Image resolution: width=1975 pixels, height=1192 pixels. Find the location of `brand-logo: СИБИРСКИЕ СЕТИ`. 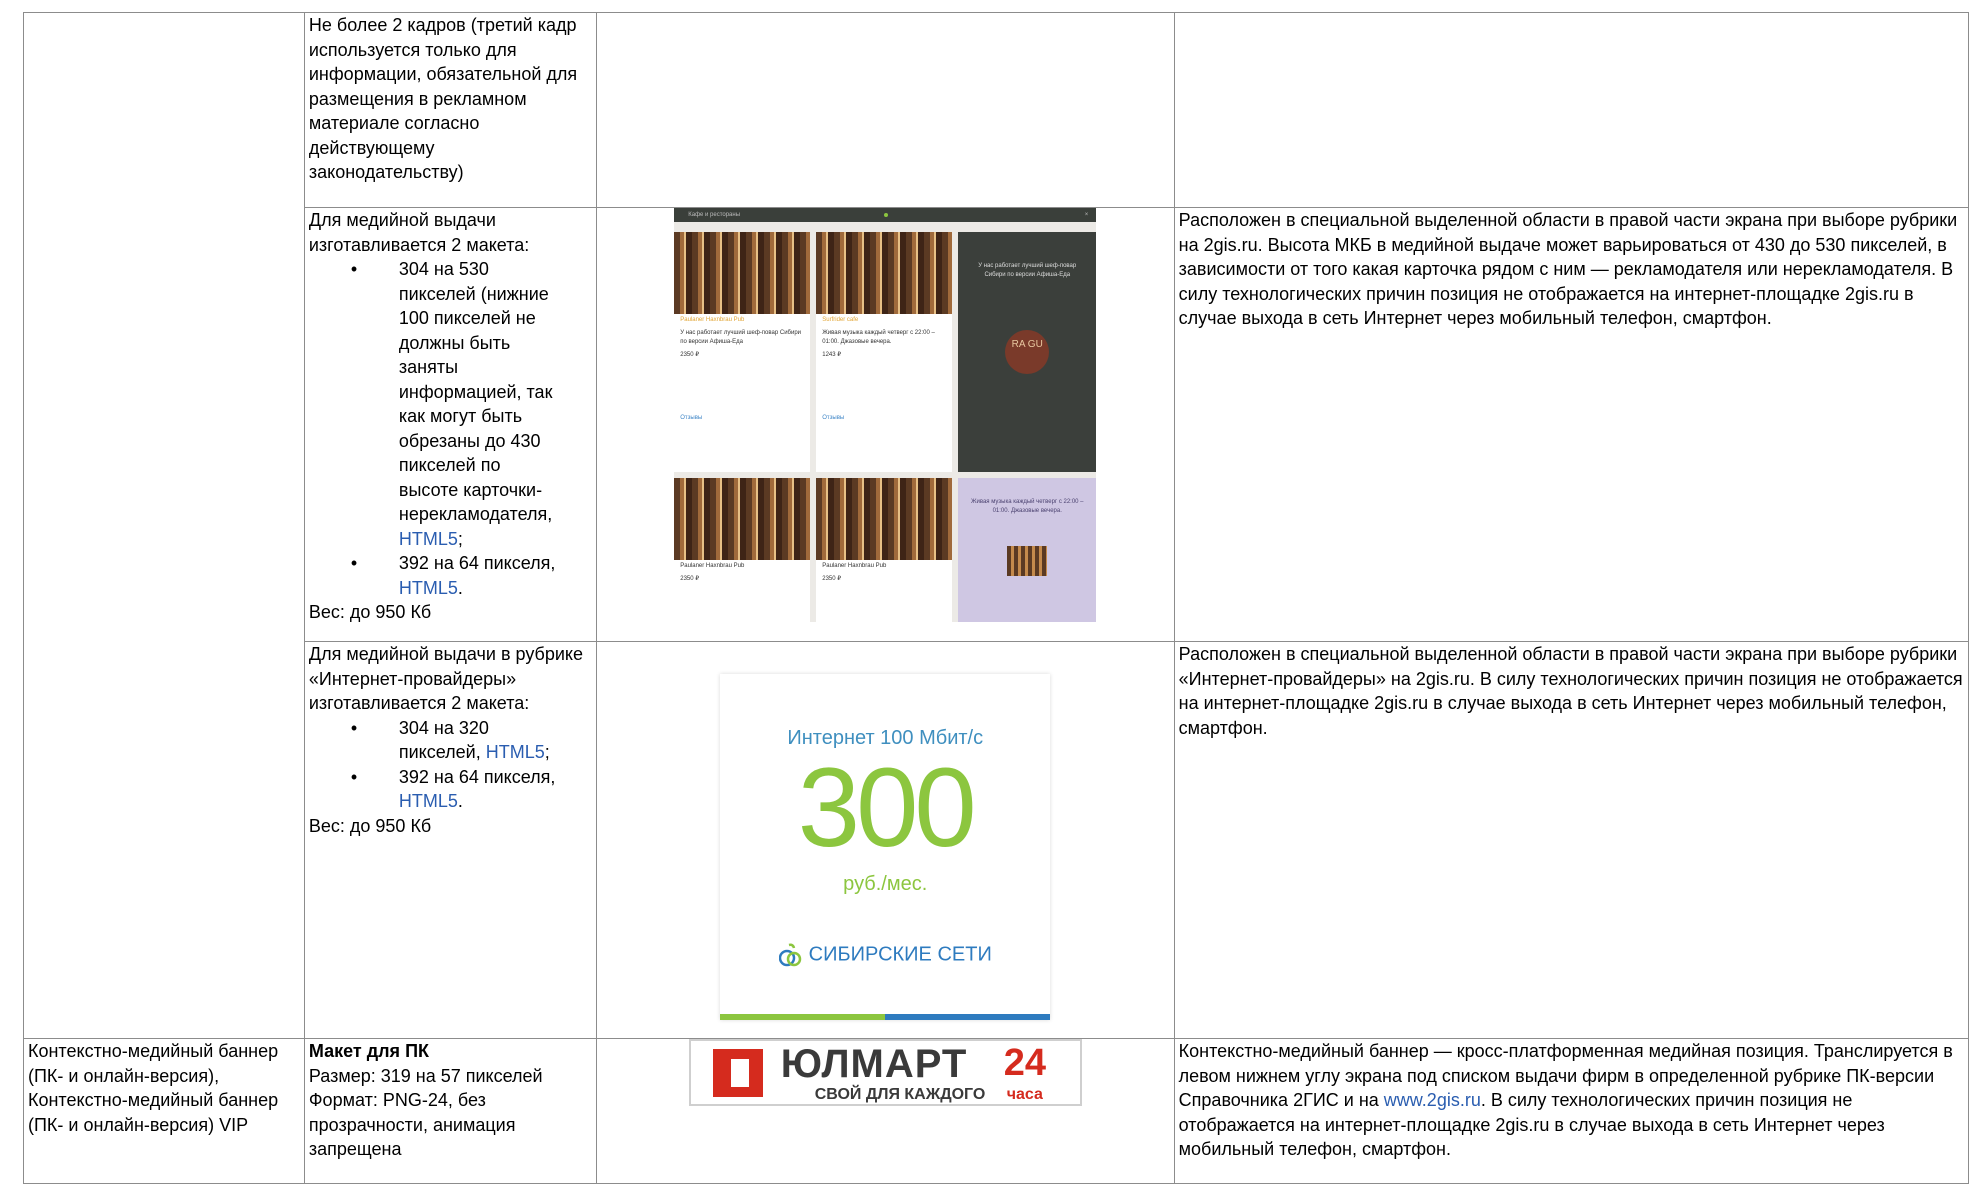

brand-logo: СИБИРСКИЕ СЕТИ is located at coordinates (885, 955).